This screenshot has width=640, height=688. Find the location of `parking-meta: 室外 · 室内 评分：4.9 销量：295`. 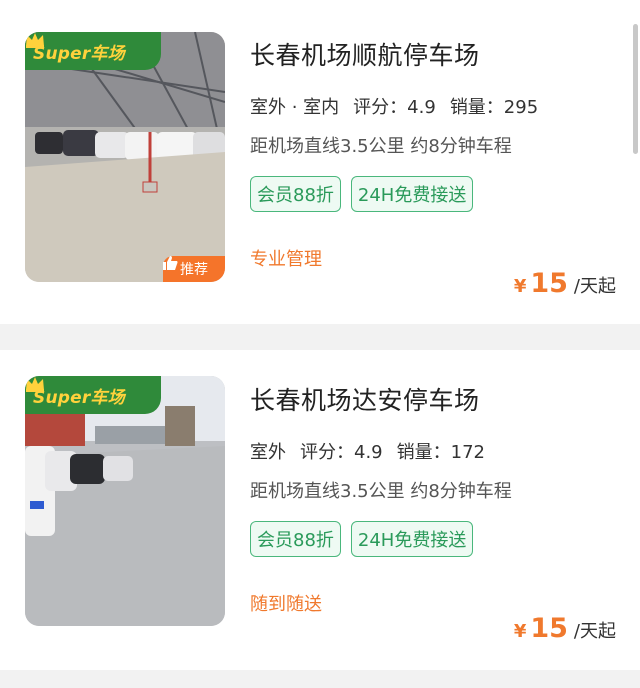

parking-meta: 室外 · 室内 评分：4.9 销量：295 is located at coordinates (400, 108).